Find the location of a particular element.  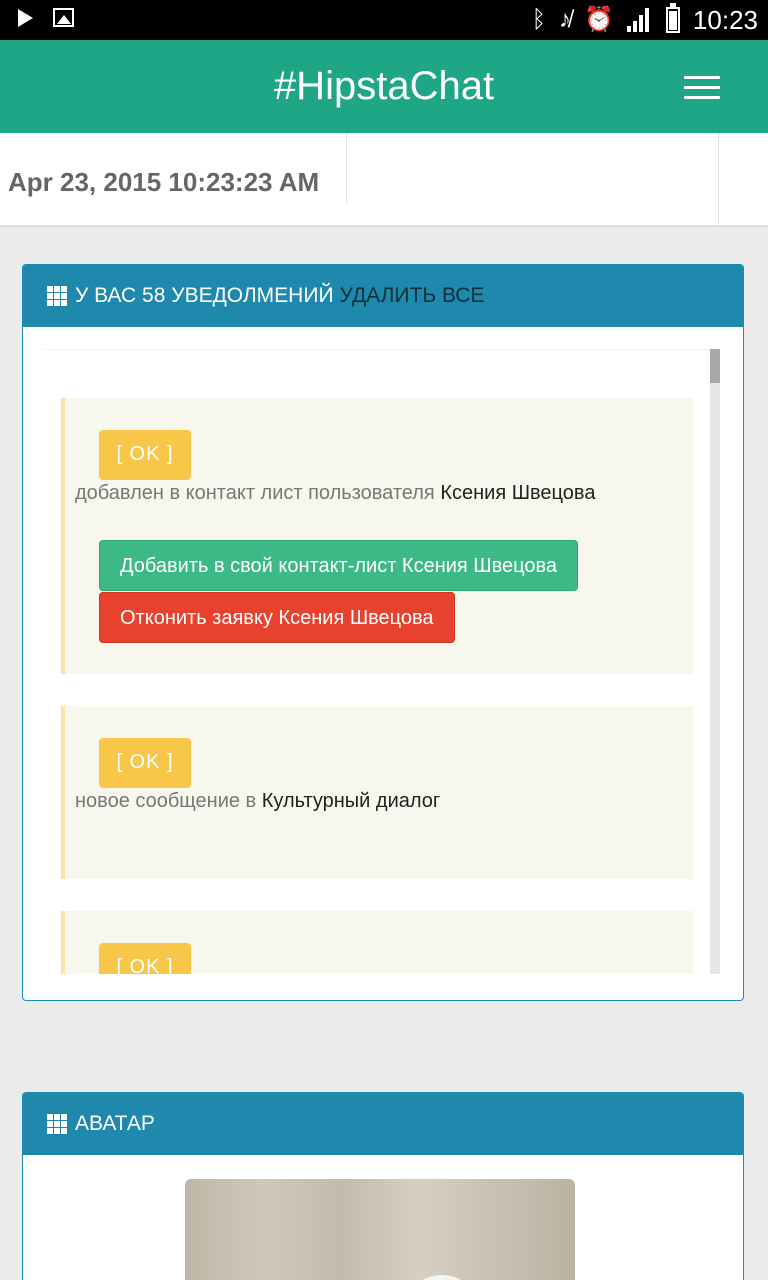

notification-subject: Культурный диалог is located at coordinates (351, 801).